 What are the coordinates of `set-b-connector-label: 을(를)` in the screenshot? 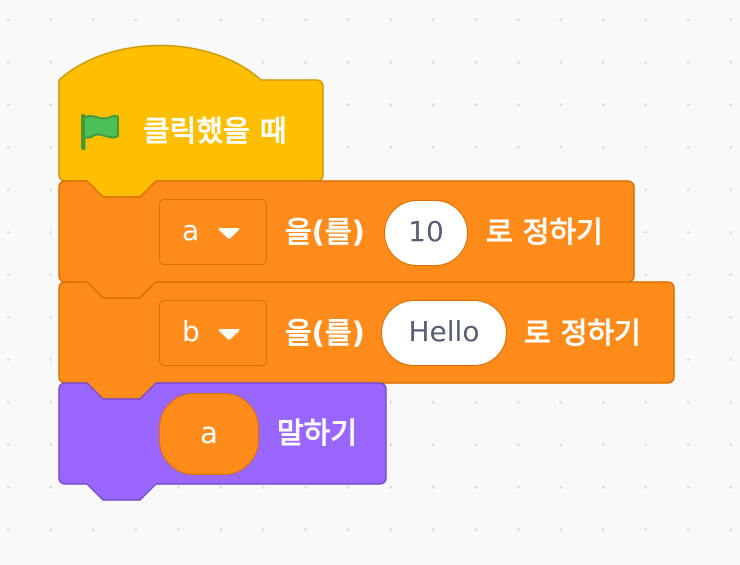 It's located at (325, 333).